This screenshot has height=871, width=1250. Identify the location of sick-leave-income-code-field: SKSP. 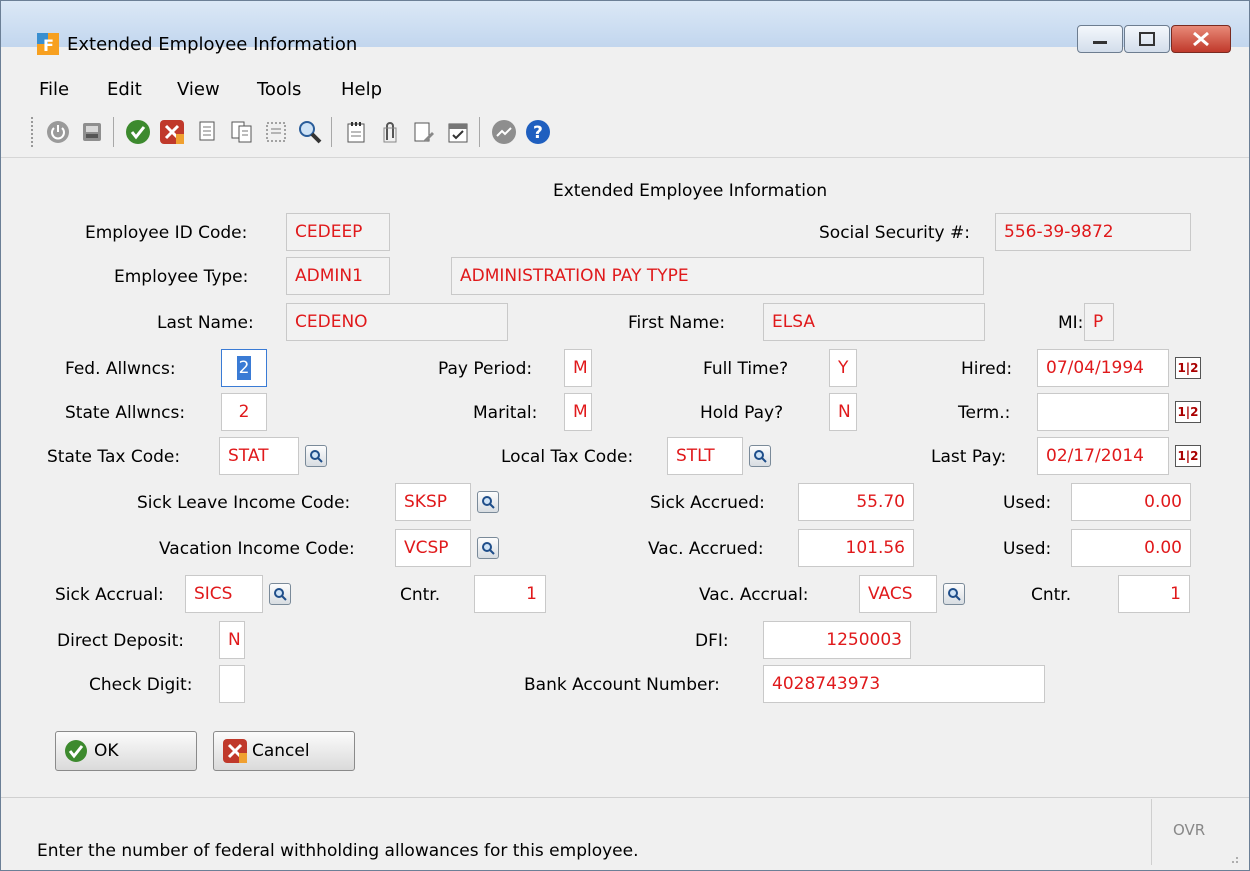
(433, 502).